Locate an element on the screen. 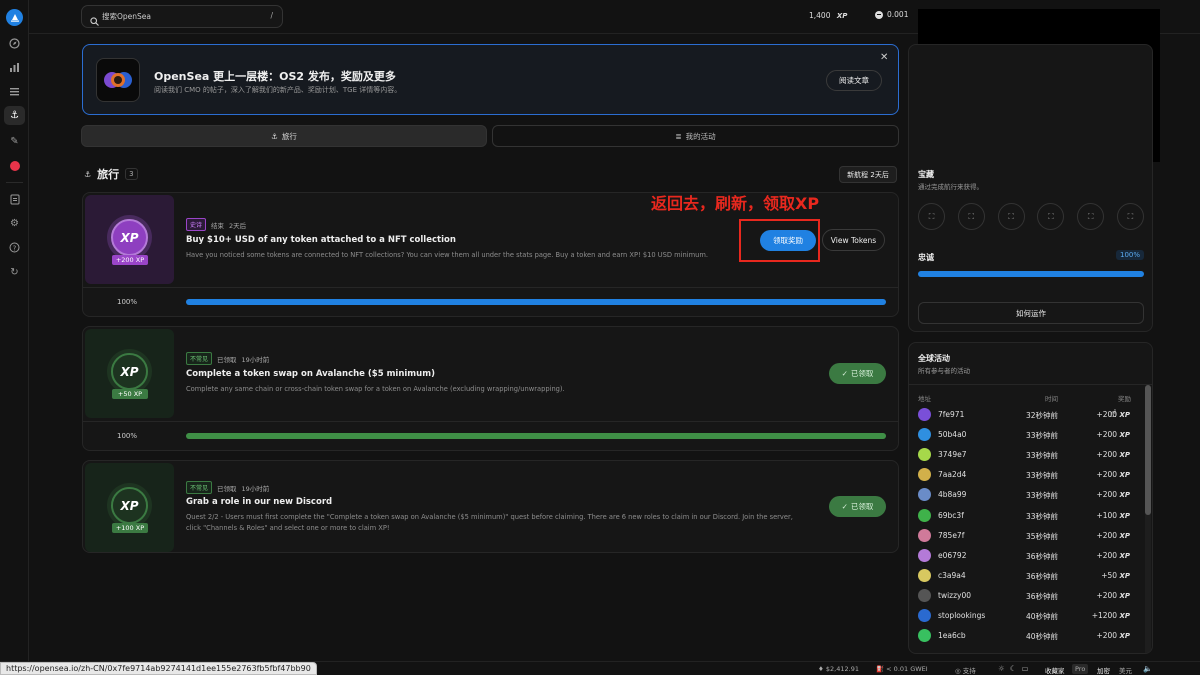 The width and height of the screenshot is (1200, 675). banner-subtitle: 阅读我们 CMO 的帖子，深入了解我们的新产品、奖励计划、TGE 详情等内容。 is located at coordinates (278, 90).